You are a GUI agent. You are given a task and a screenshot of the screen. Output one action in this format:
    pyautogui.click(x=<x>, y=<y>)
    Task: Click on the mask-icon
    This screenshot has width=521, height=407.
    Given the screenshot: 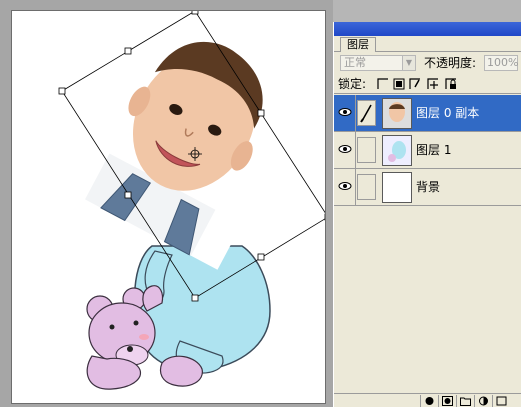 What is the action you would take?
    pyautogui.click(x=447, y=401)
    